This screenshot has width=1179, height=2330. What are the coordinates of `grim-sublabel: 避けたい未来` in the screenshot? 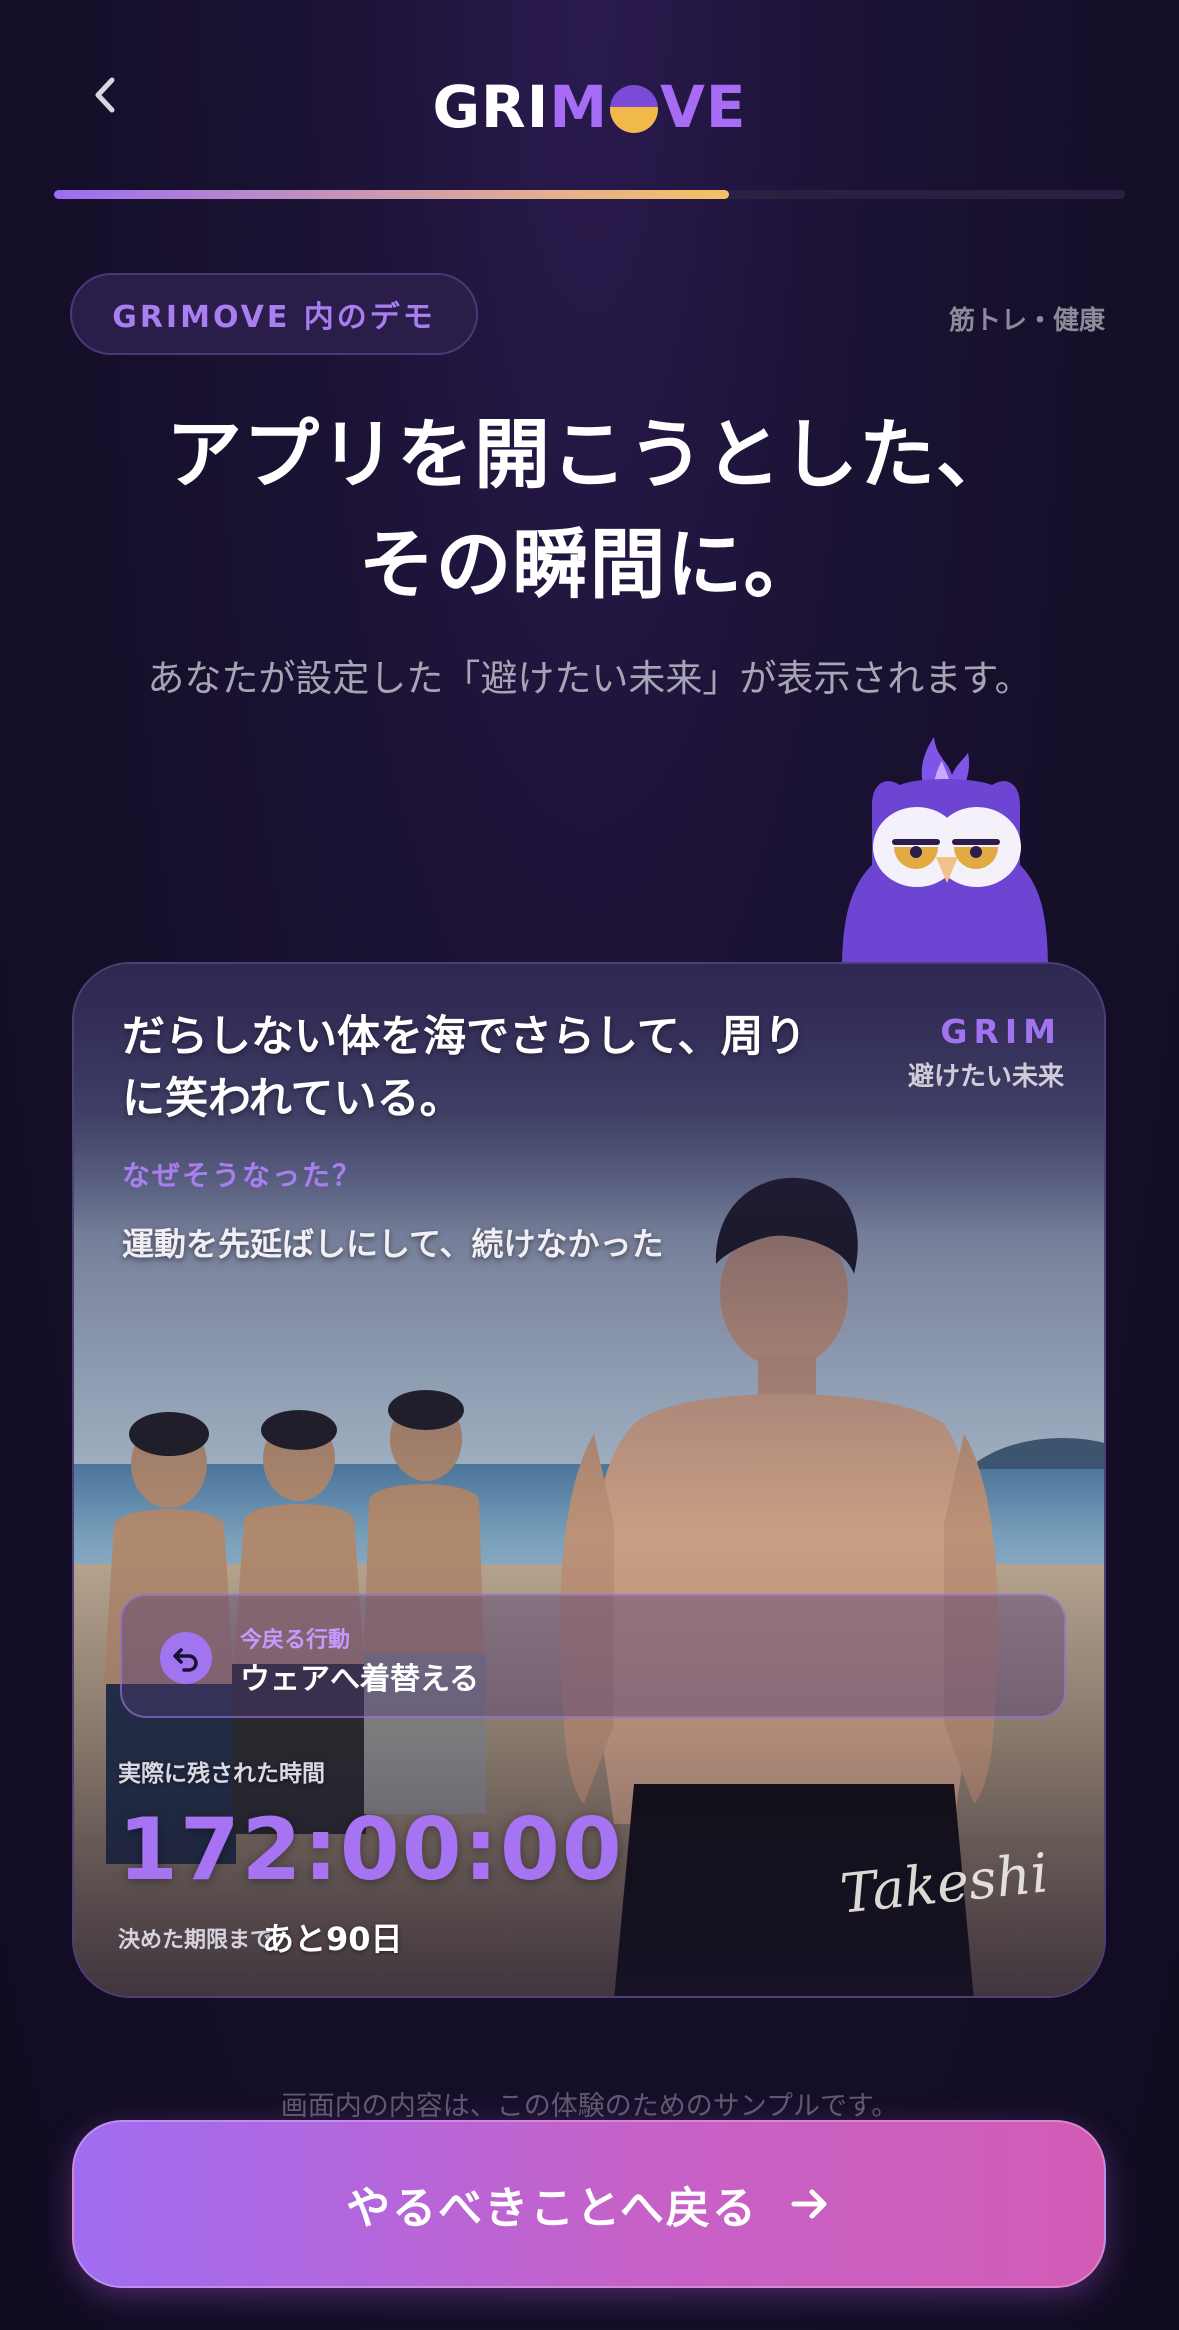 It's located at (985, 1077).